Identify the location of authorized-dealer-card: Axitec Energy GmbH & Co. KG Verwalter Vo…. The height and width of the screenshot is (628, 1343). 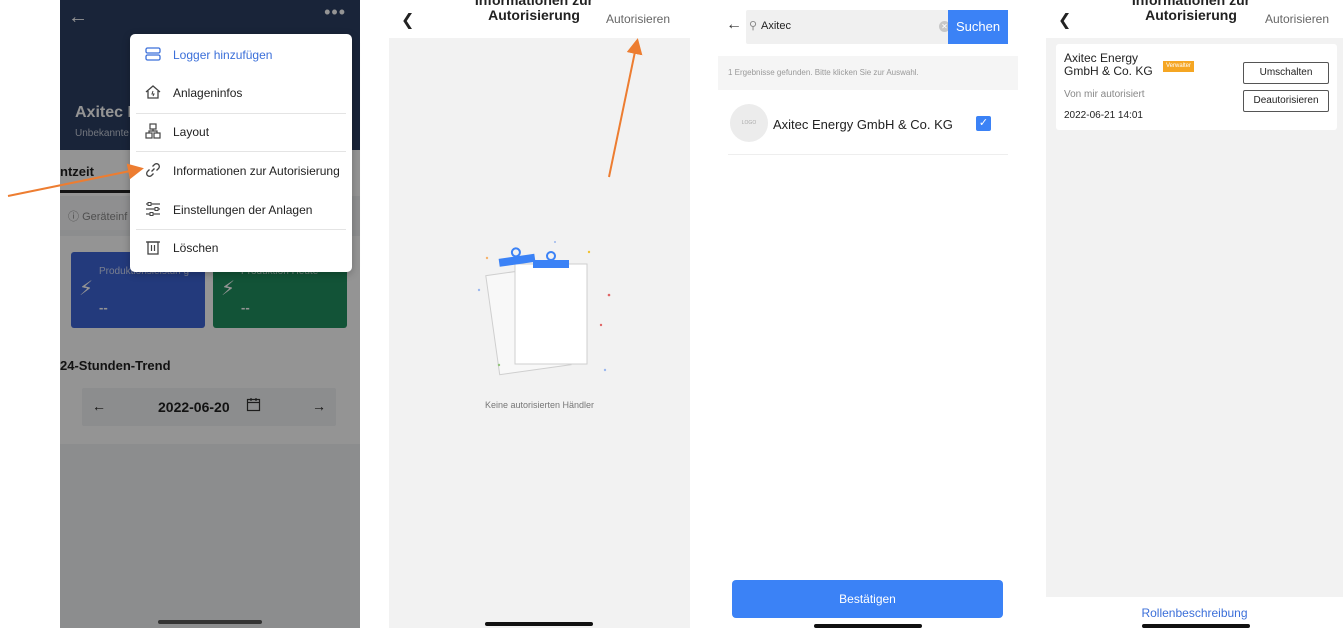
(1196, 87).